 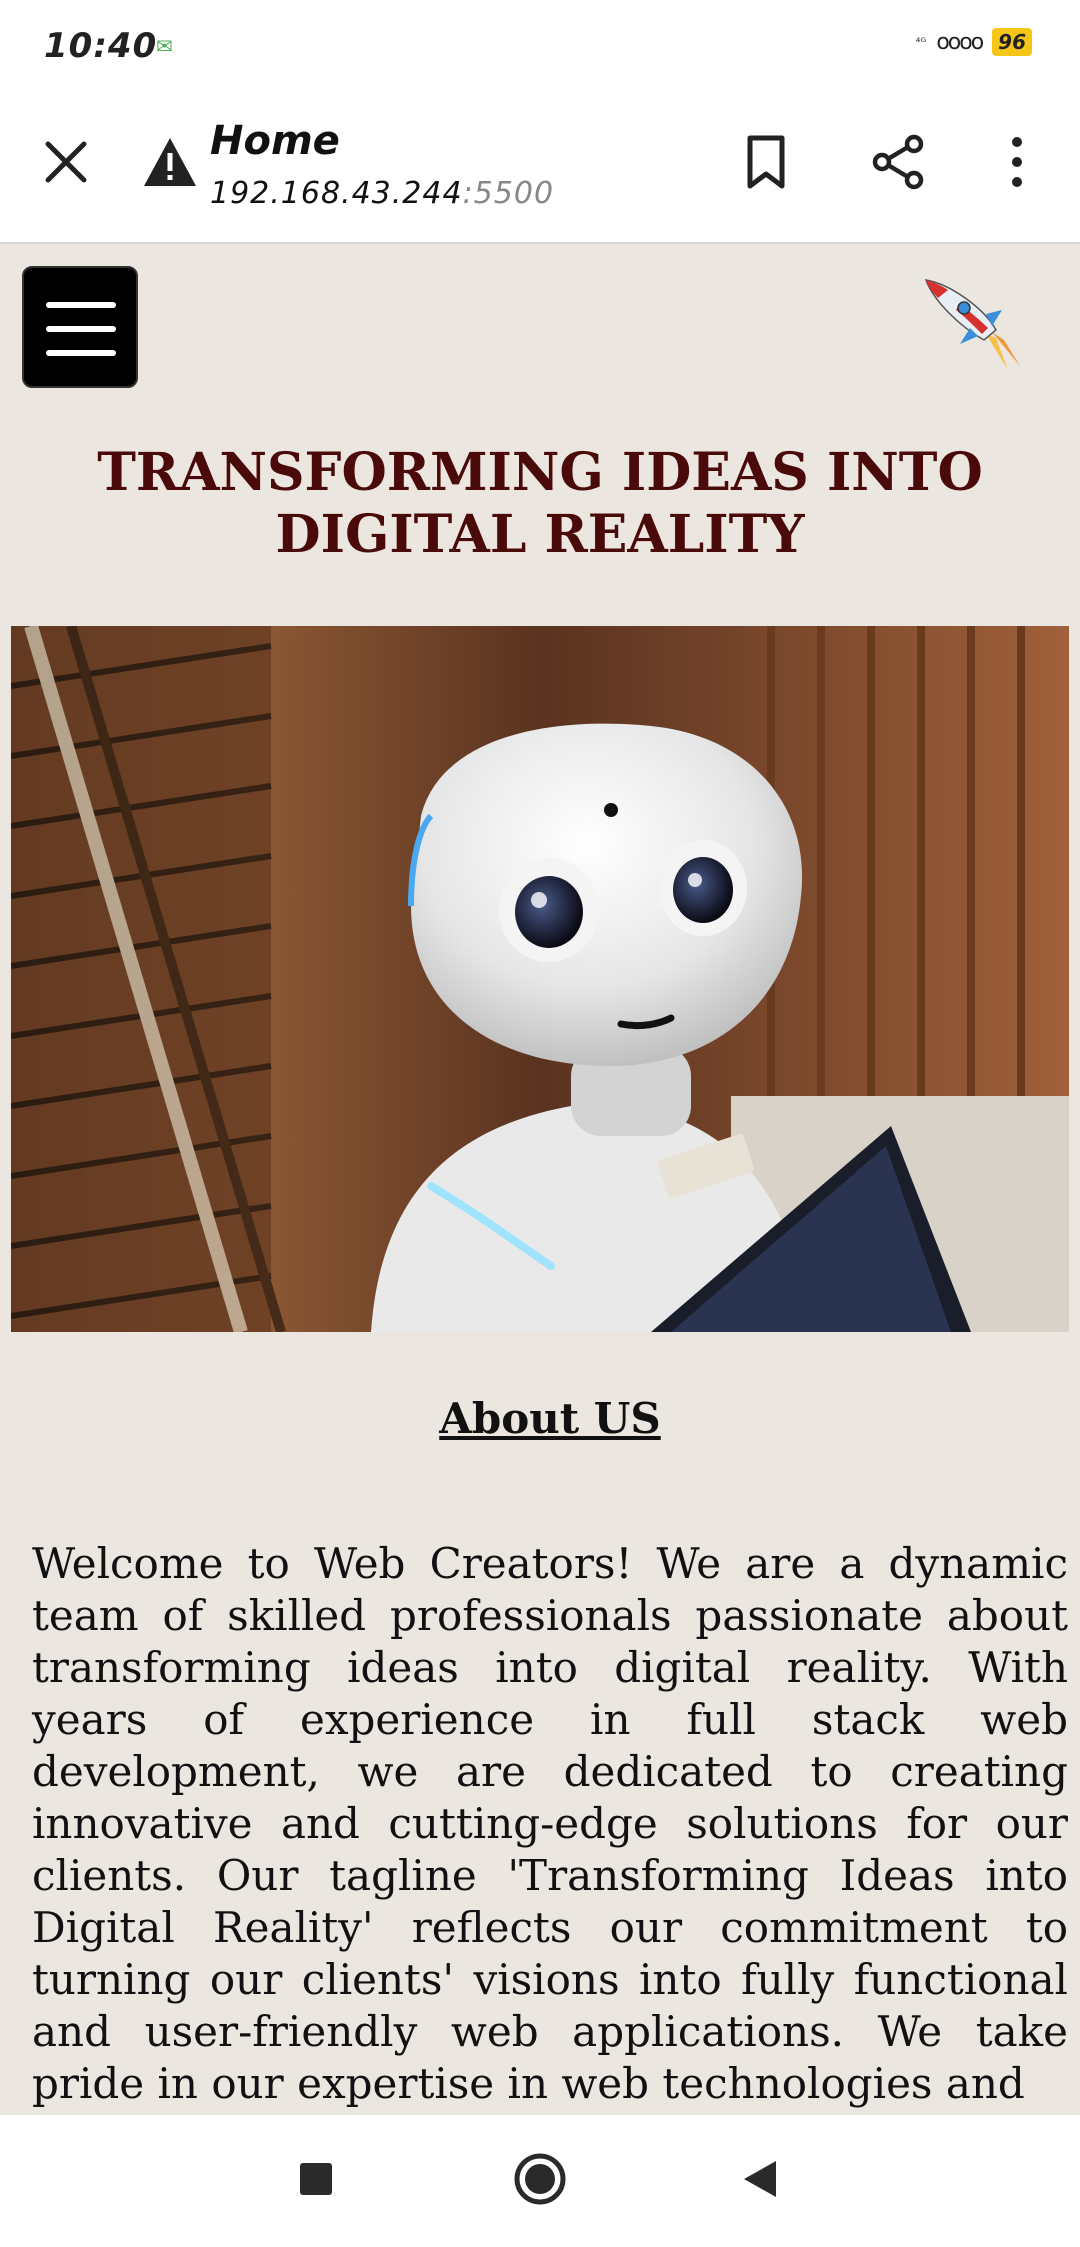 I want to click on status-icons: ⁴ᴳ ᴏᴏᴏᴏ 96, so click(x=974, y=42).